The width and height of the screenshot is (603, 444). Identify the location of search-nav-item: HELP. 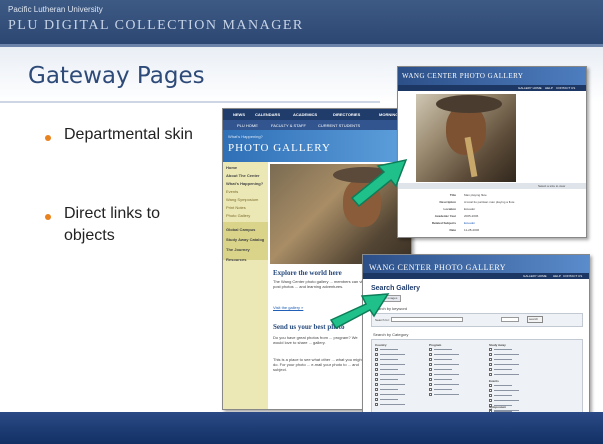
(557, 276).